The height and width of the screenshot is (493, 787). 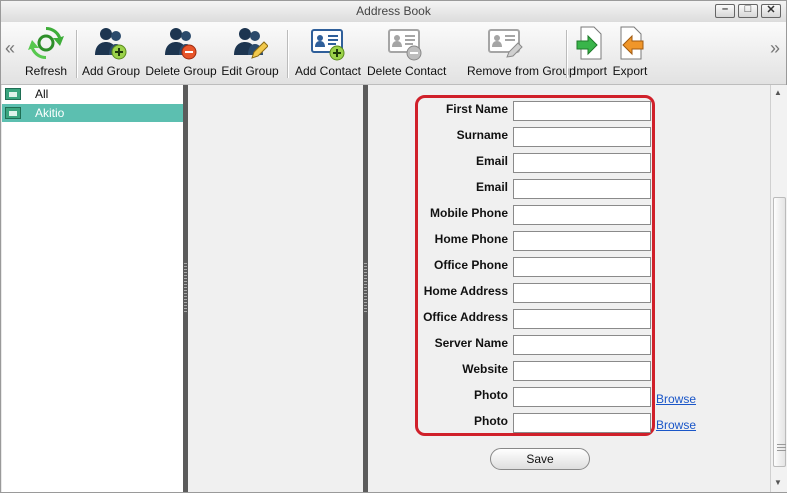 I want to click on minimize-button: –, so click(x=725, y=10).